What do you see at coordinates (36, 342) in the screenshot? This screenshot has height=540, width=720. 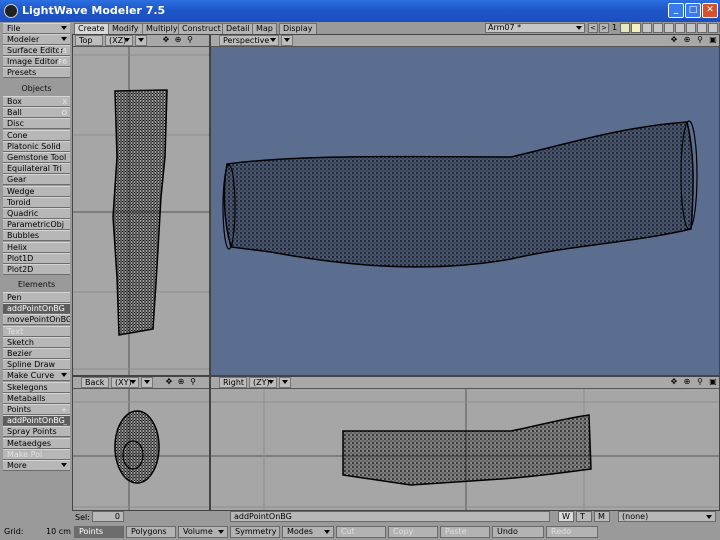 I see `element-sketch-button: Sketch` at bounding box center [36, 342].